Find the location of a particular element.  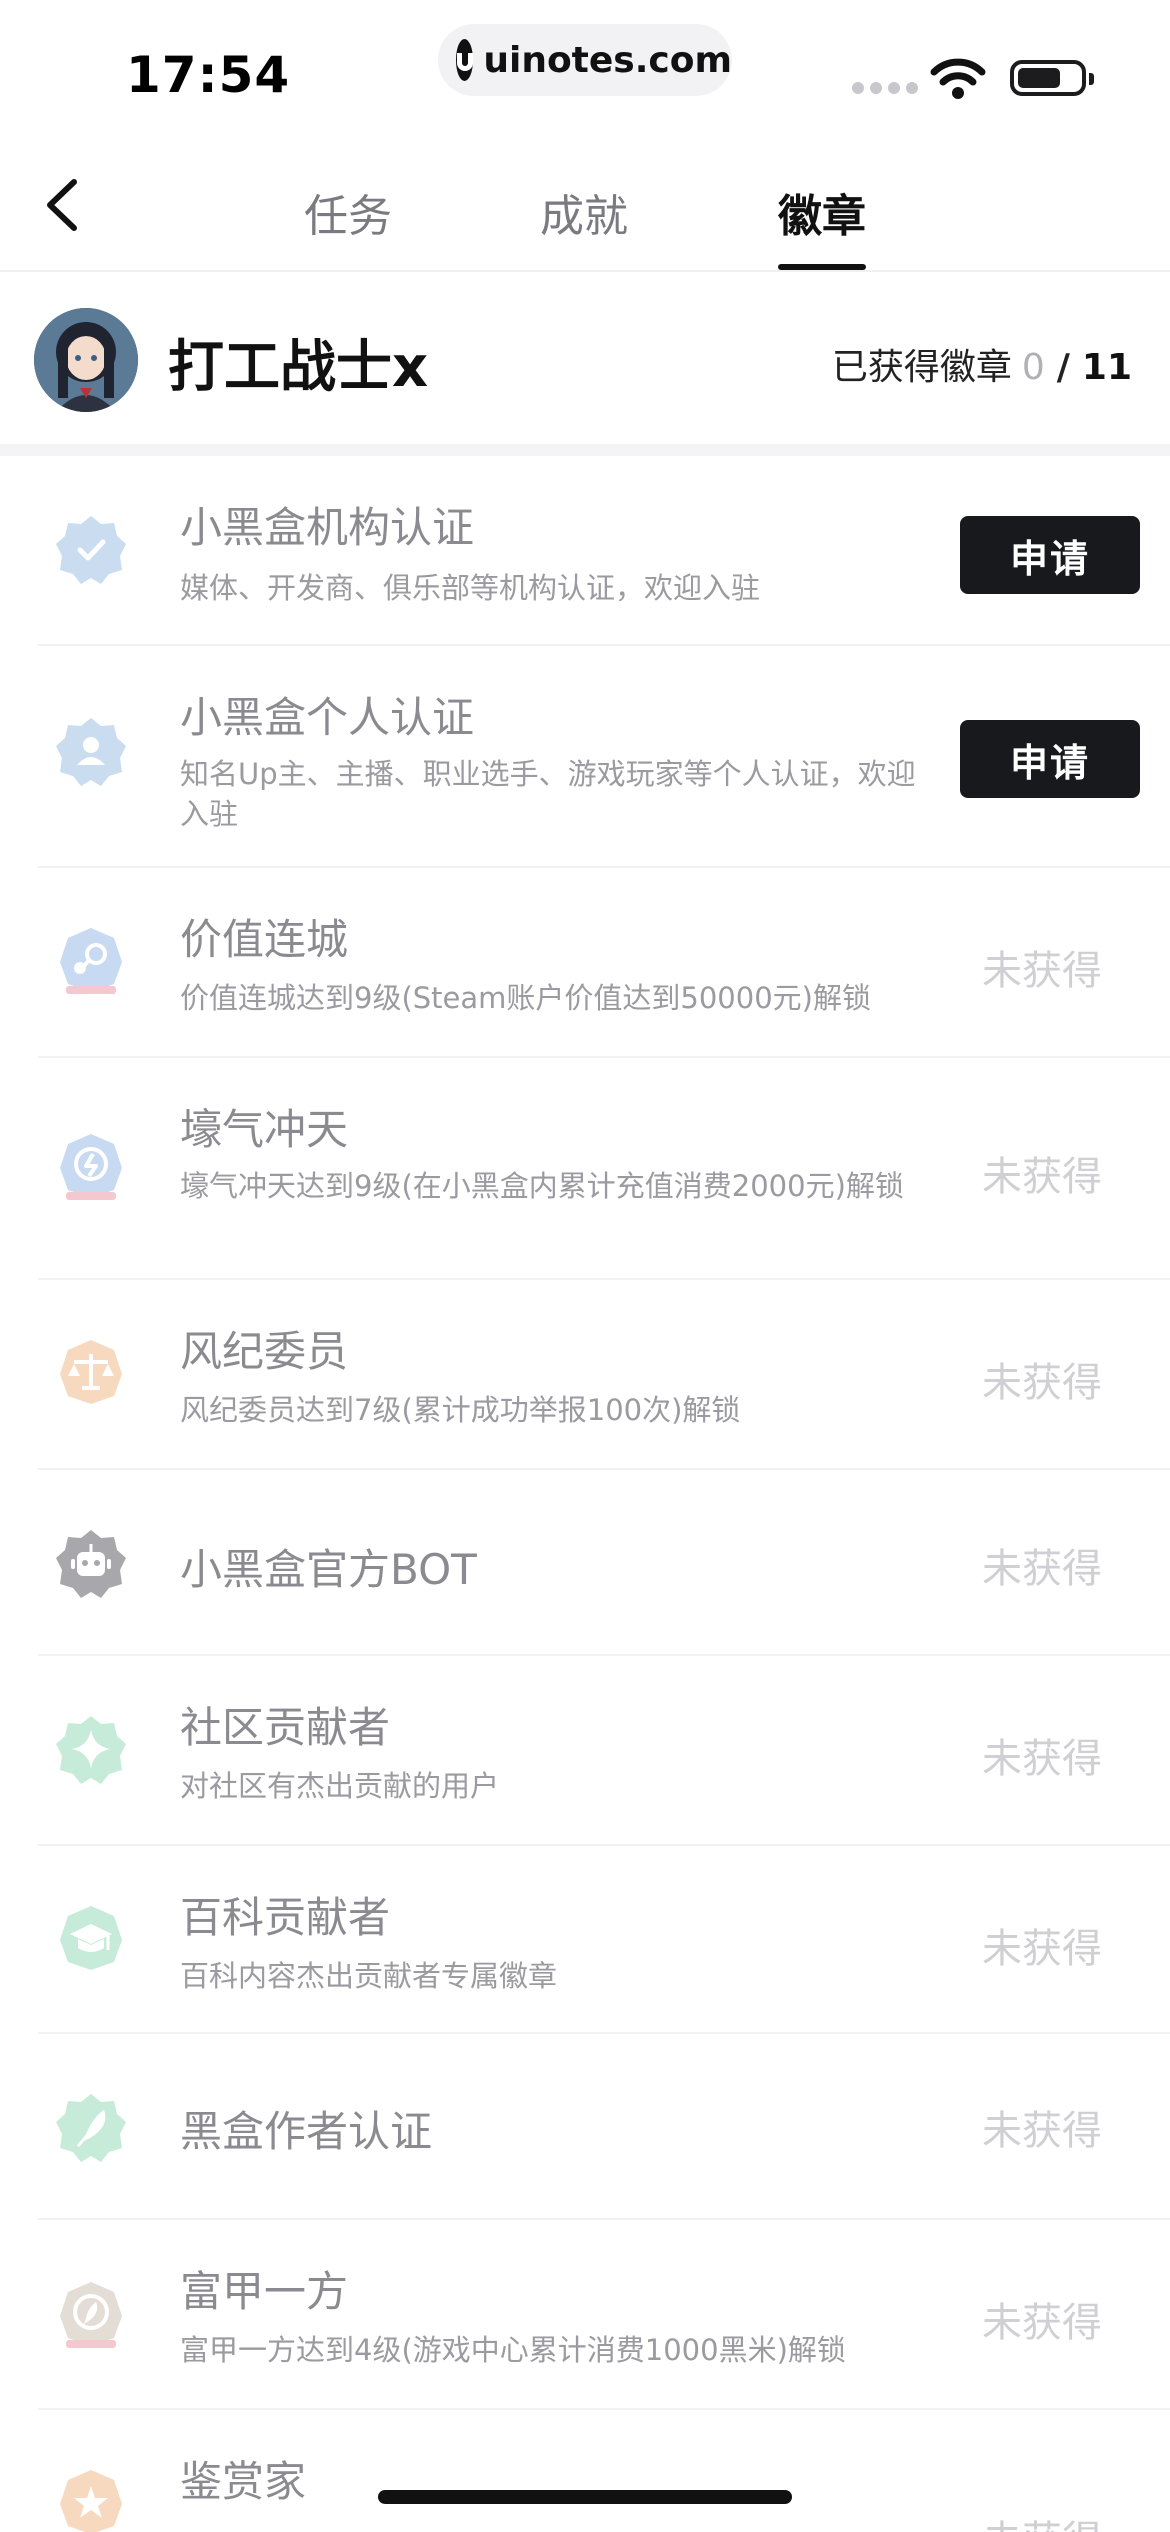

steam-value-icon is located at coordinates (91, 961).